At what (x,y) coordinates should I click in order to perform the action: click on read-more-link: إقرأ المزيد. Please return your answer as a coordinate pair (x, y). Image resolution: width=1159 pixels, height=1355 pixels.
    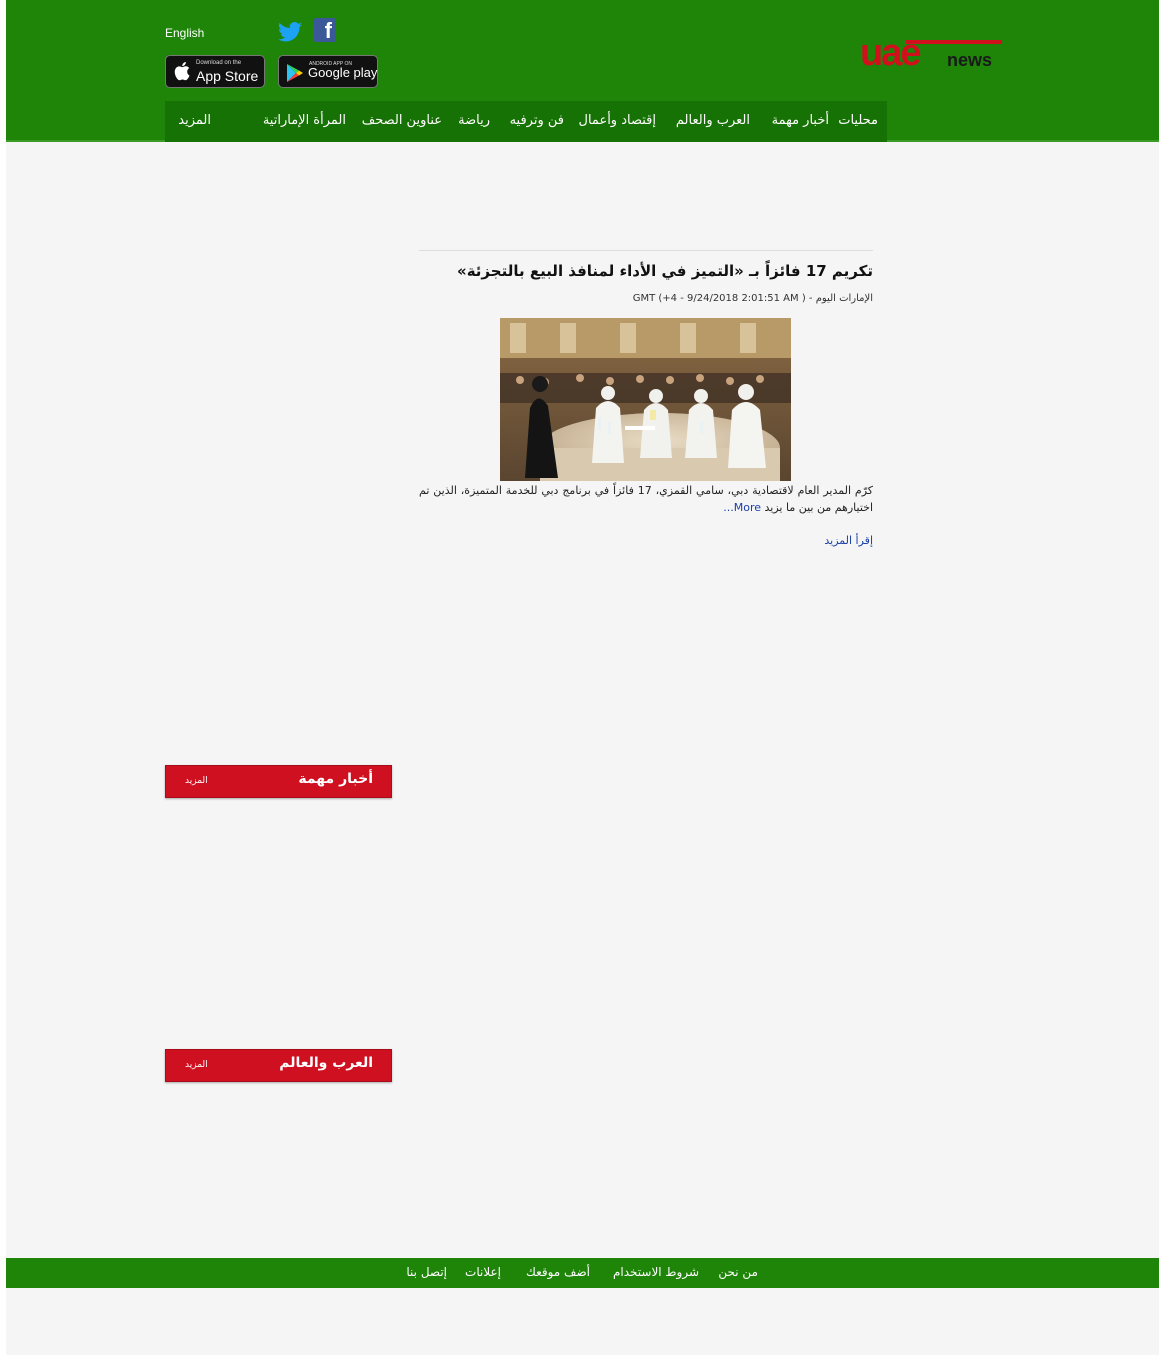
    Looking at the image, I should click on (646, 540).